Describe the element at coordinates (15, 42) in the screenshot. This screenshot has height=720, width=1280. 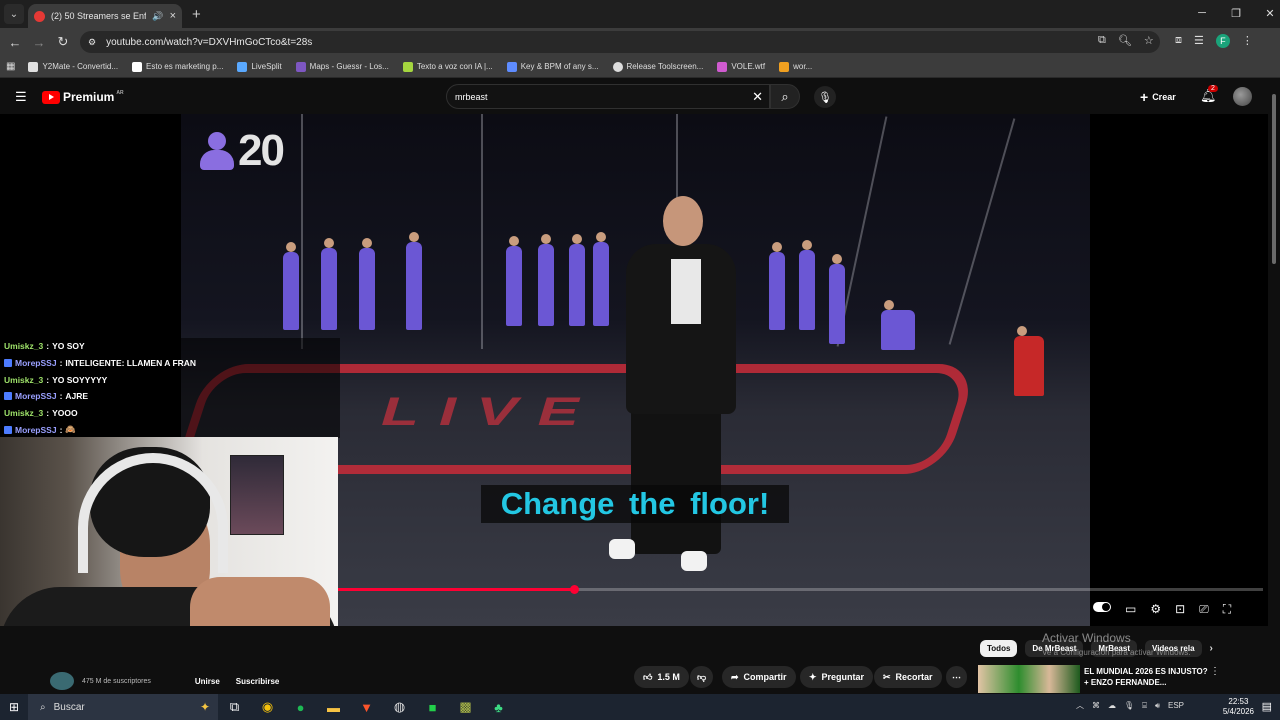
I see `back-icon: ←` at that location.